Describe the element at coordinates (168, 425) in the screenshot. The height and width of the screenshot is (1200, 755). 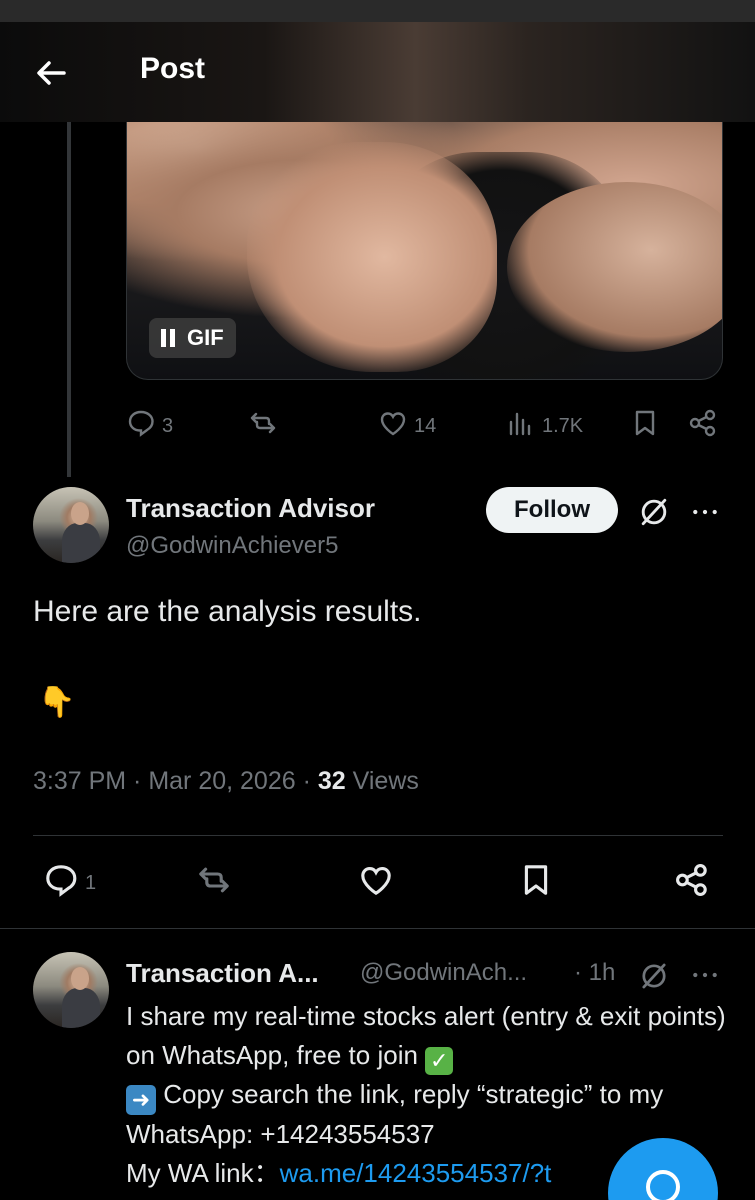
I see `reply-count: 3` at that location.